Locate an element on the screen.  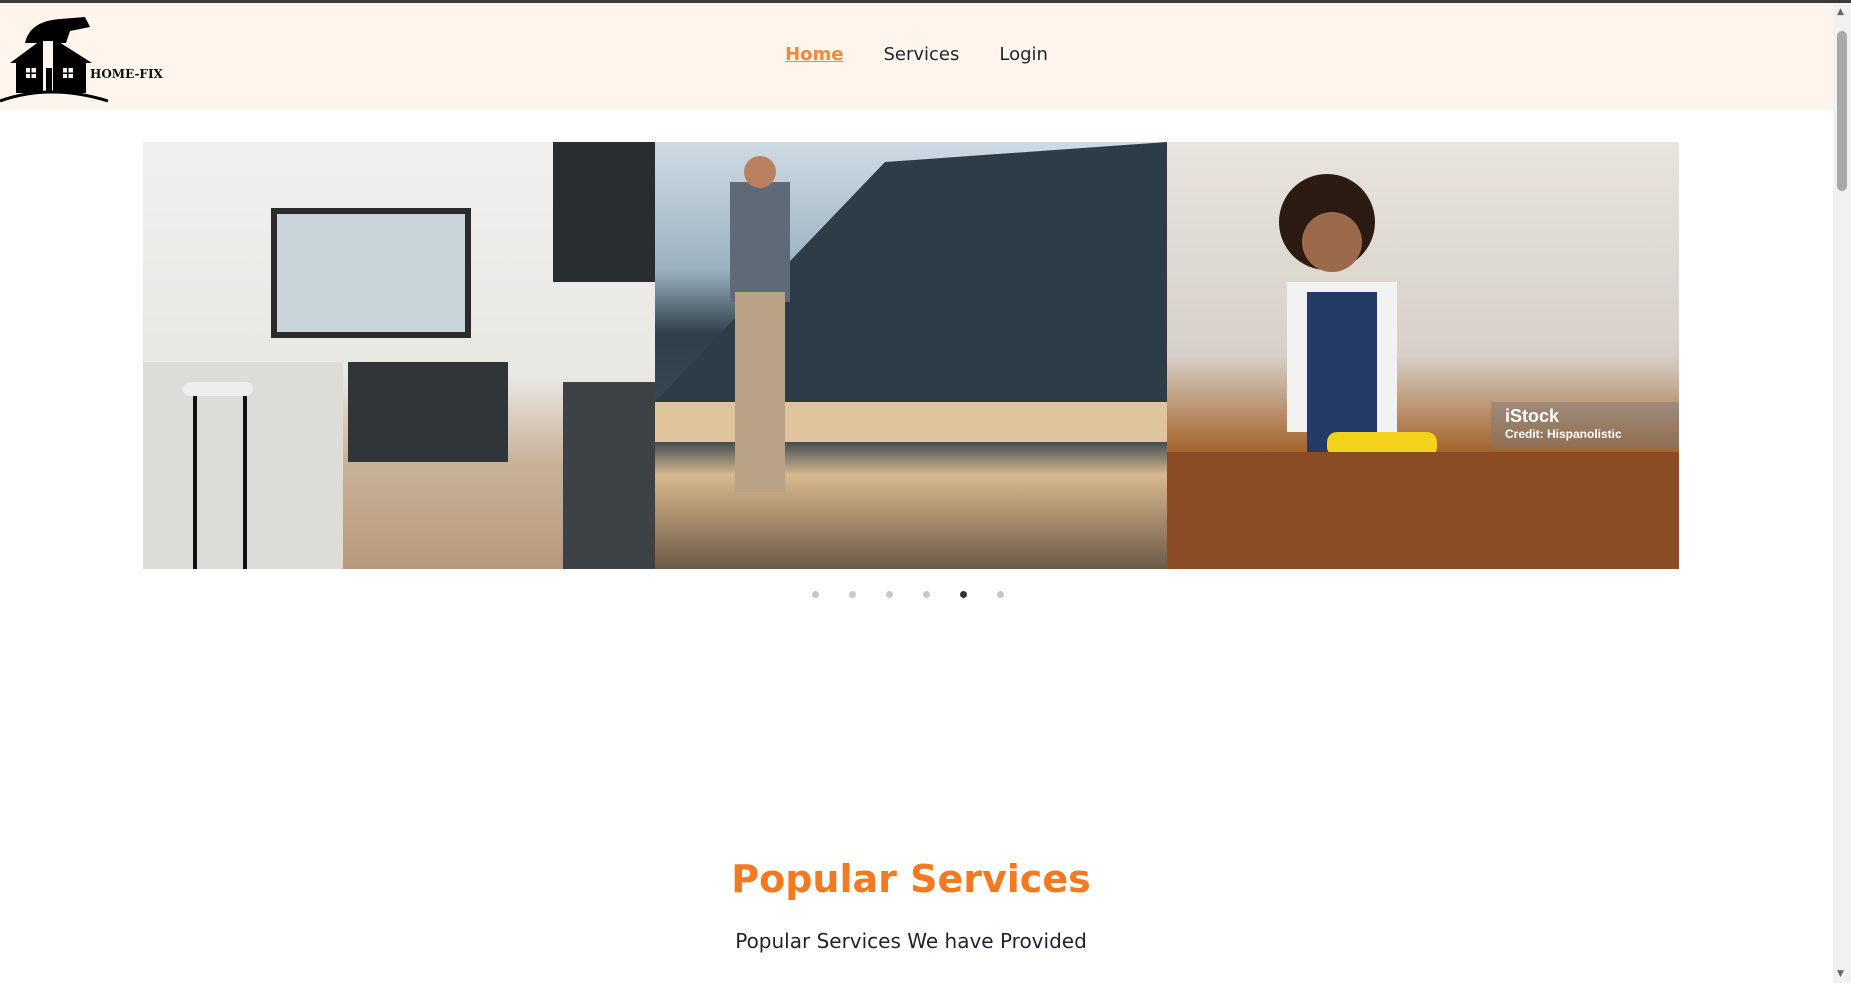
roofer-image is located at coordinates (911, 355).